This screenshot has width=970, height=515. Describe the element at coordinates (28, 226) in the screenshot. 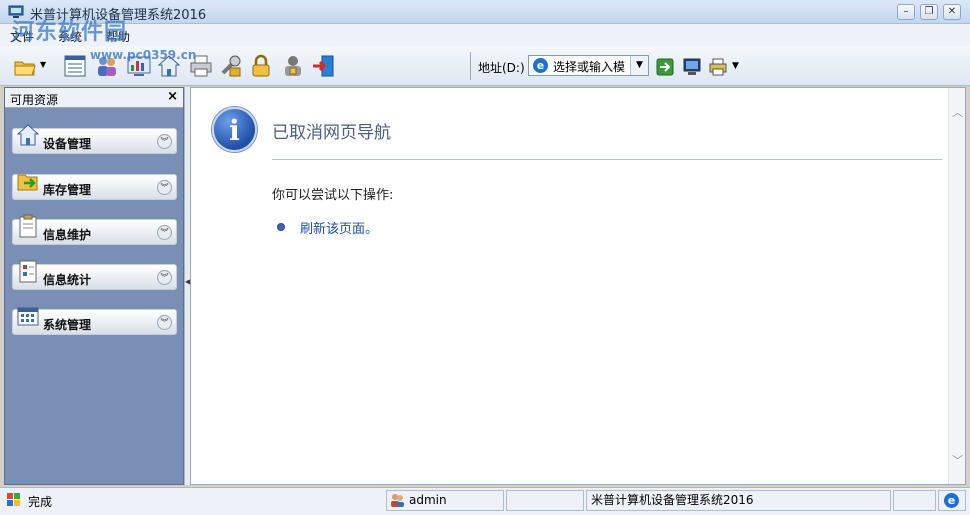

I see `clipboard-icon` at that location.